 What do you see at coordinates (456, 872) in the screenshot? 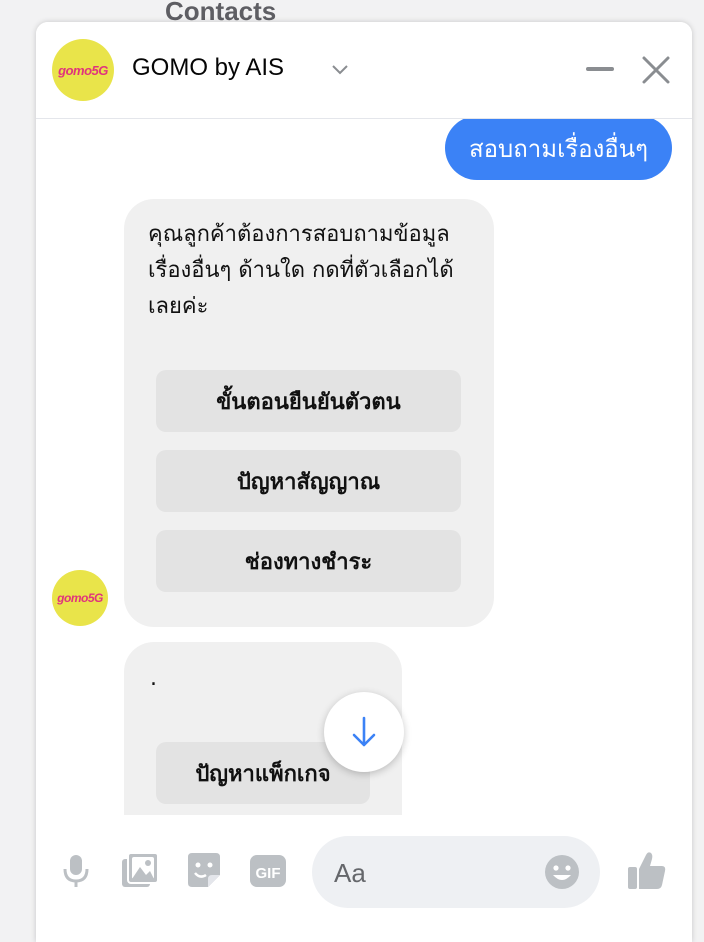
I see `message-input: Aa` at bounding box center [456, 872].